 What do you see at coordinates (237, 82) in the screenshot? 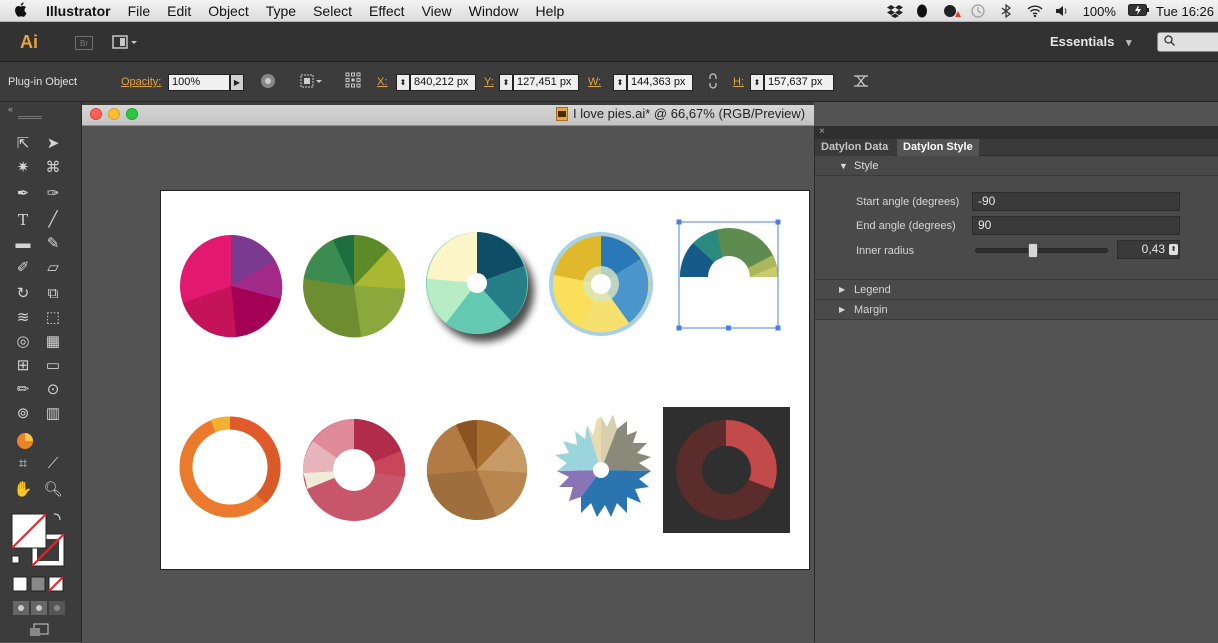
I see `opacity-dropdown-arrow: ▶` at bounding box center [237, 82].